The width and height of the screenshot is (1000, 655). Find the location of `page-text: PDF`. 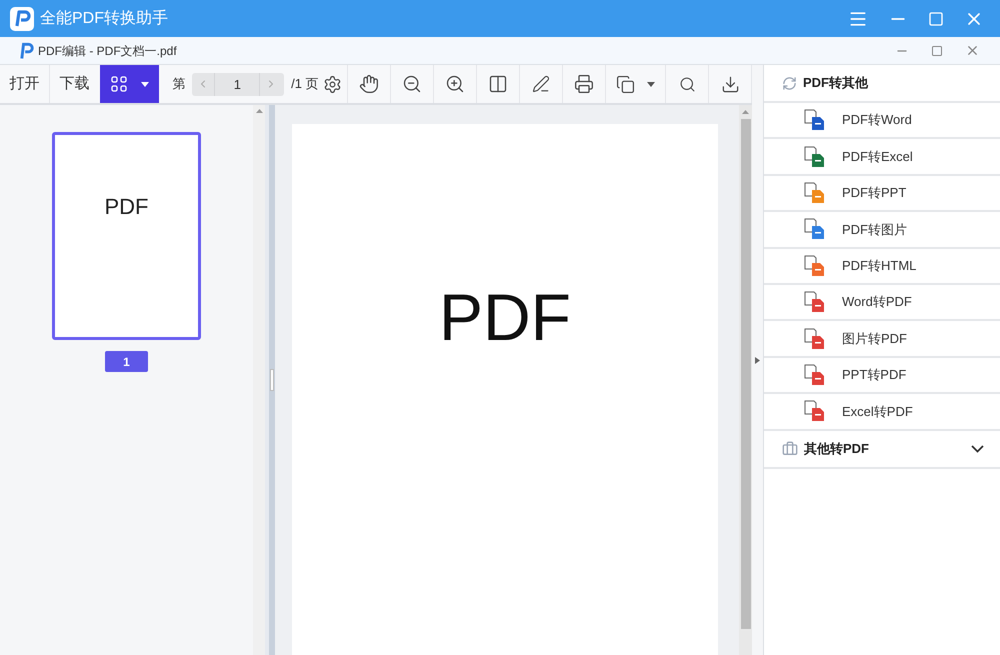

page-text: PDF is located at coordinates (505, 317).